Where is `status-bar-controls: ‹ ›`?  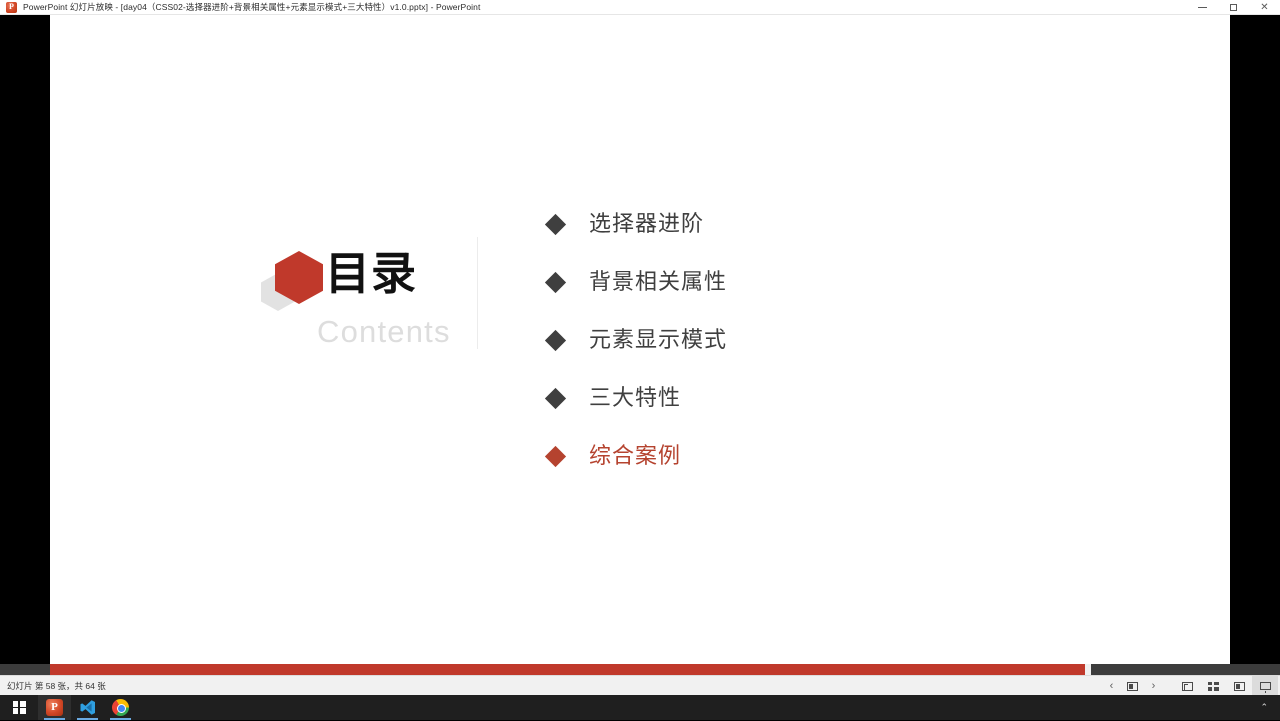 status-bar-controls: ‹ › is located at coordinates (1189, 686).